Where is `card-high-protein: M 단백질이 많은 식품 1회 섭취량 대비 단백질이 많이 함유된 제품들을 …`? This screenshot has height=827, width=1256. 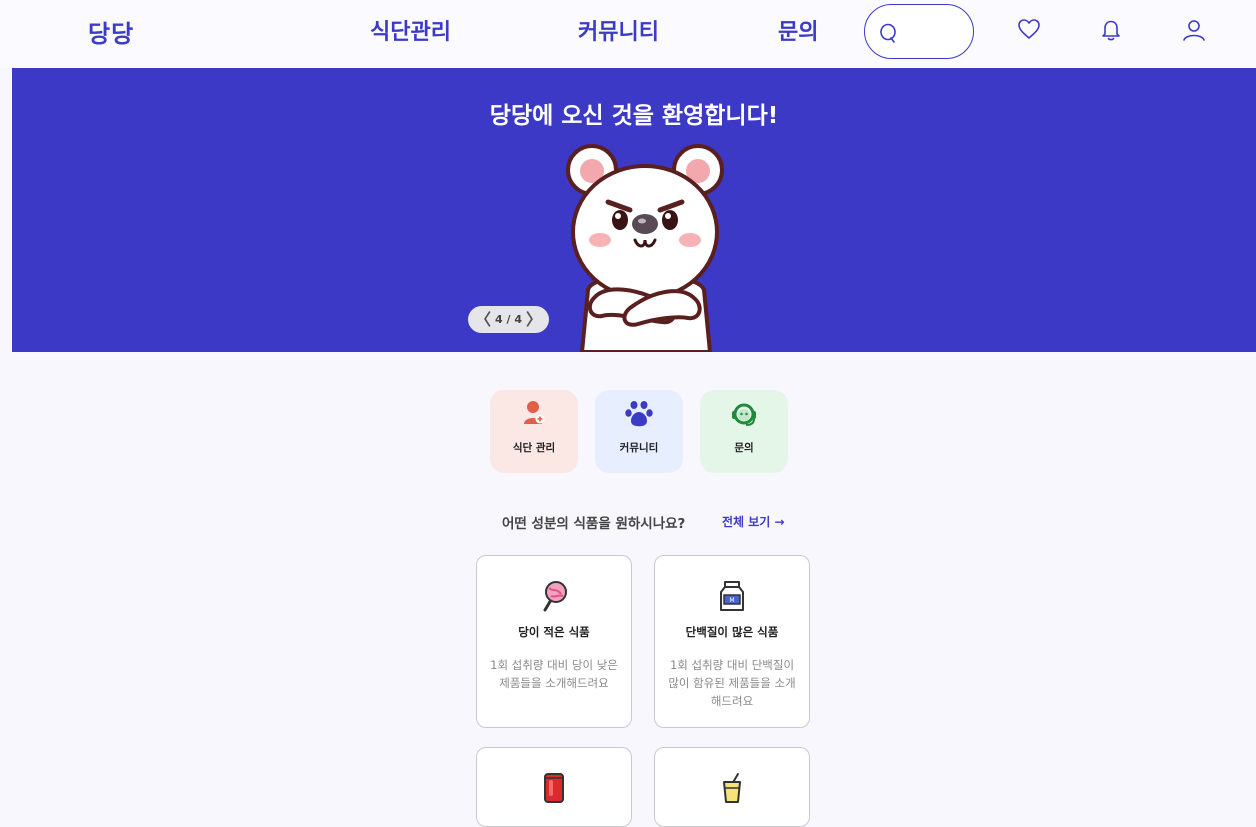 card-high-protein: M 단백질이 많은 식품 1회 섭취량 대비 단백질이 많이 함유된 제품들을 … is located at coordinates (732, 641).